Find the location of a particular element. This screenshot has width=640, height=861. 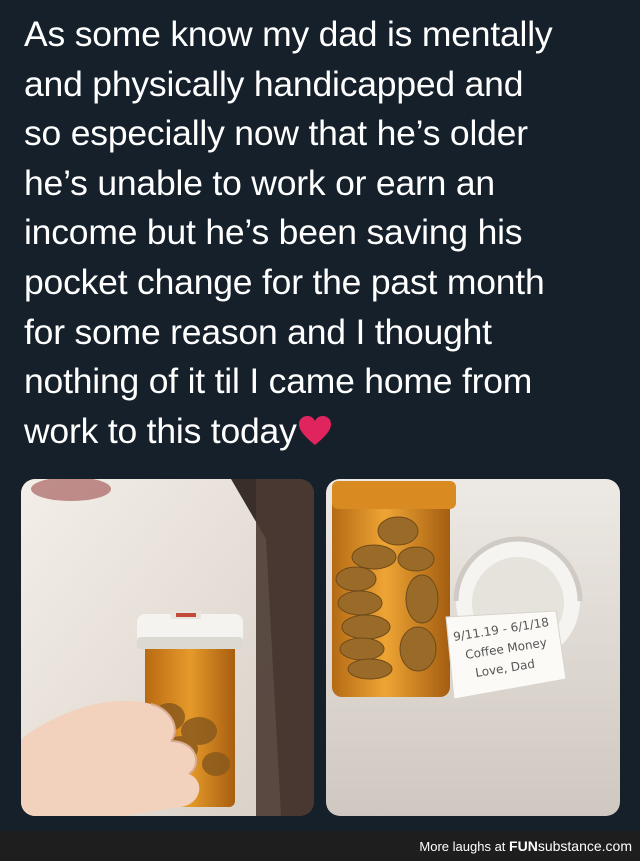

tweet-line: income but he’s been saving his is located at coordinates (273, 232).